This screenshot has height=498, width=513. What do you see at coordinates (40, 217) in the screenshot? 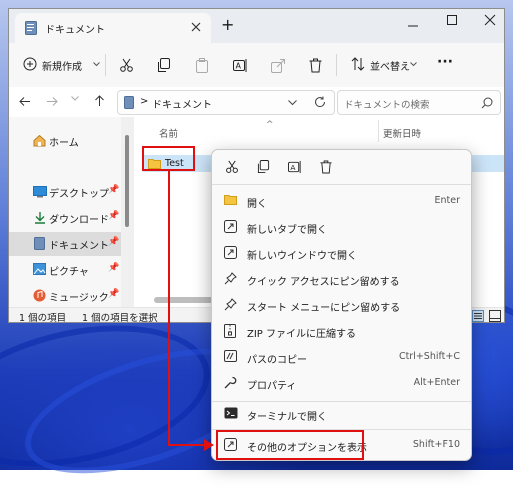
I see `download-icon` at bounding box center [40, 217].